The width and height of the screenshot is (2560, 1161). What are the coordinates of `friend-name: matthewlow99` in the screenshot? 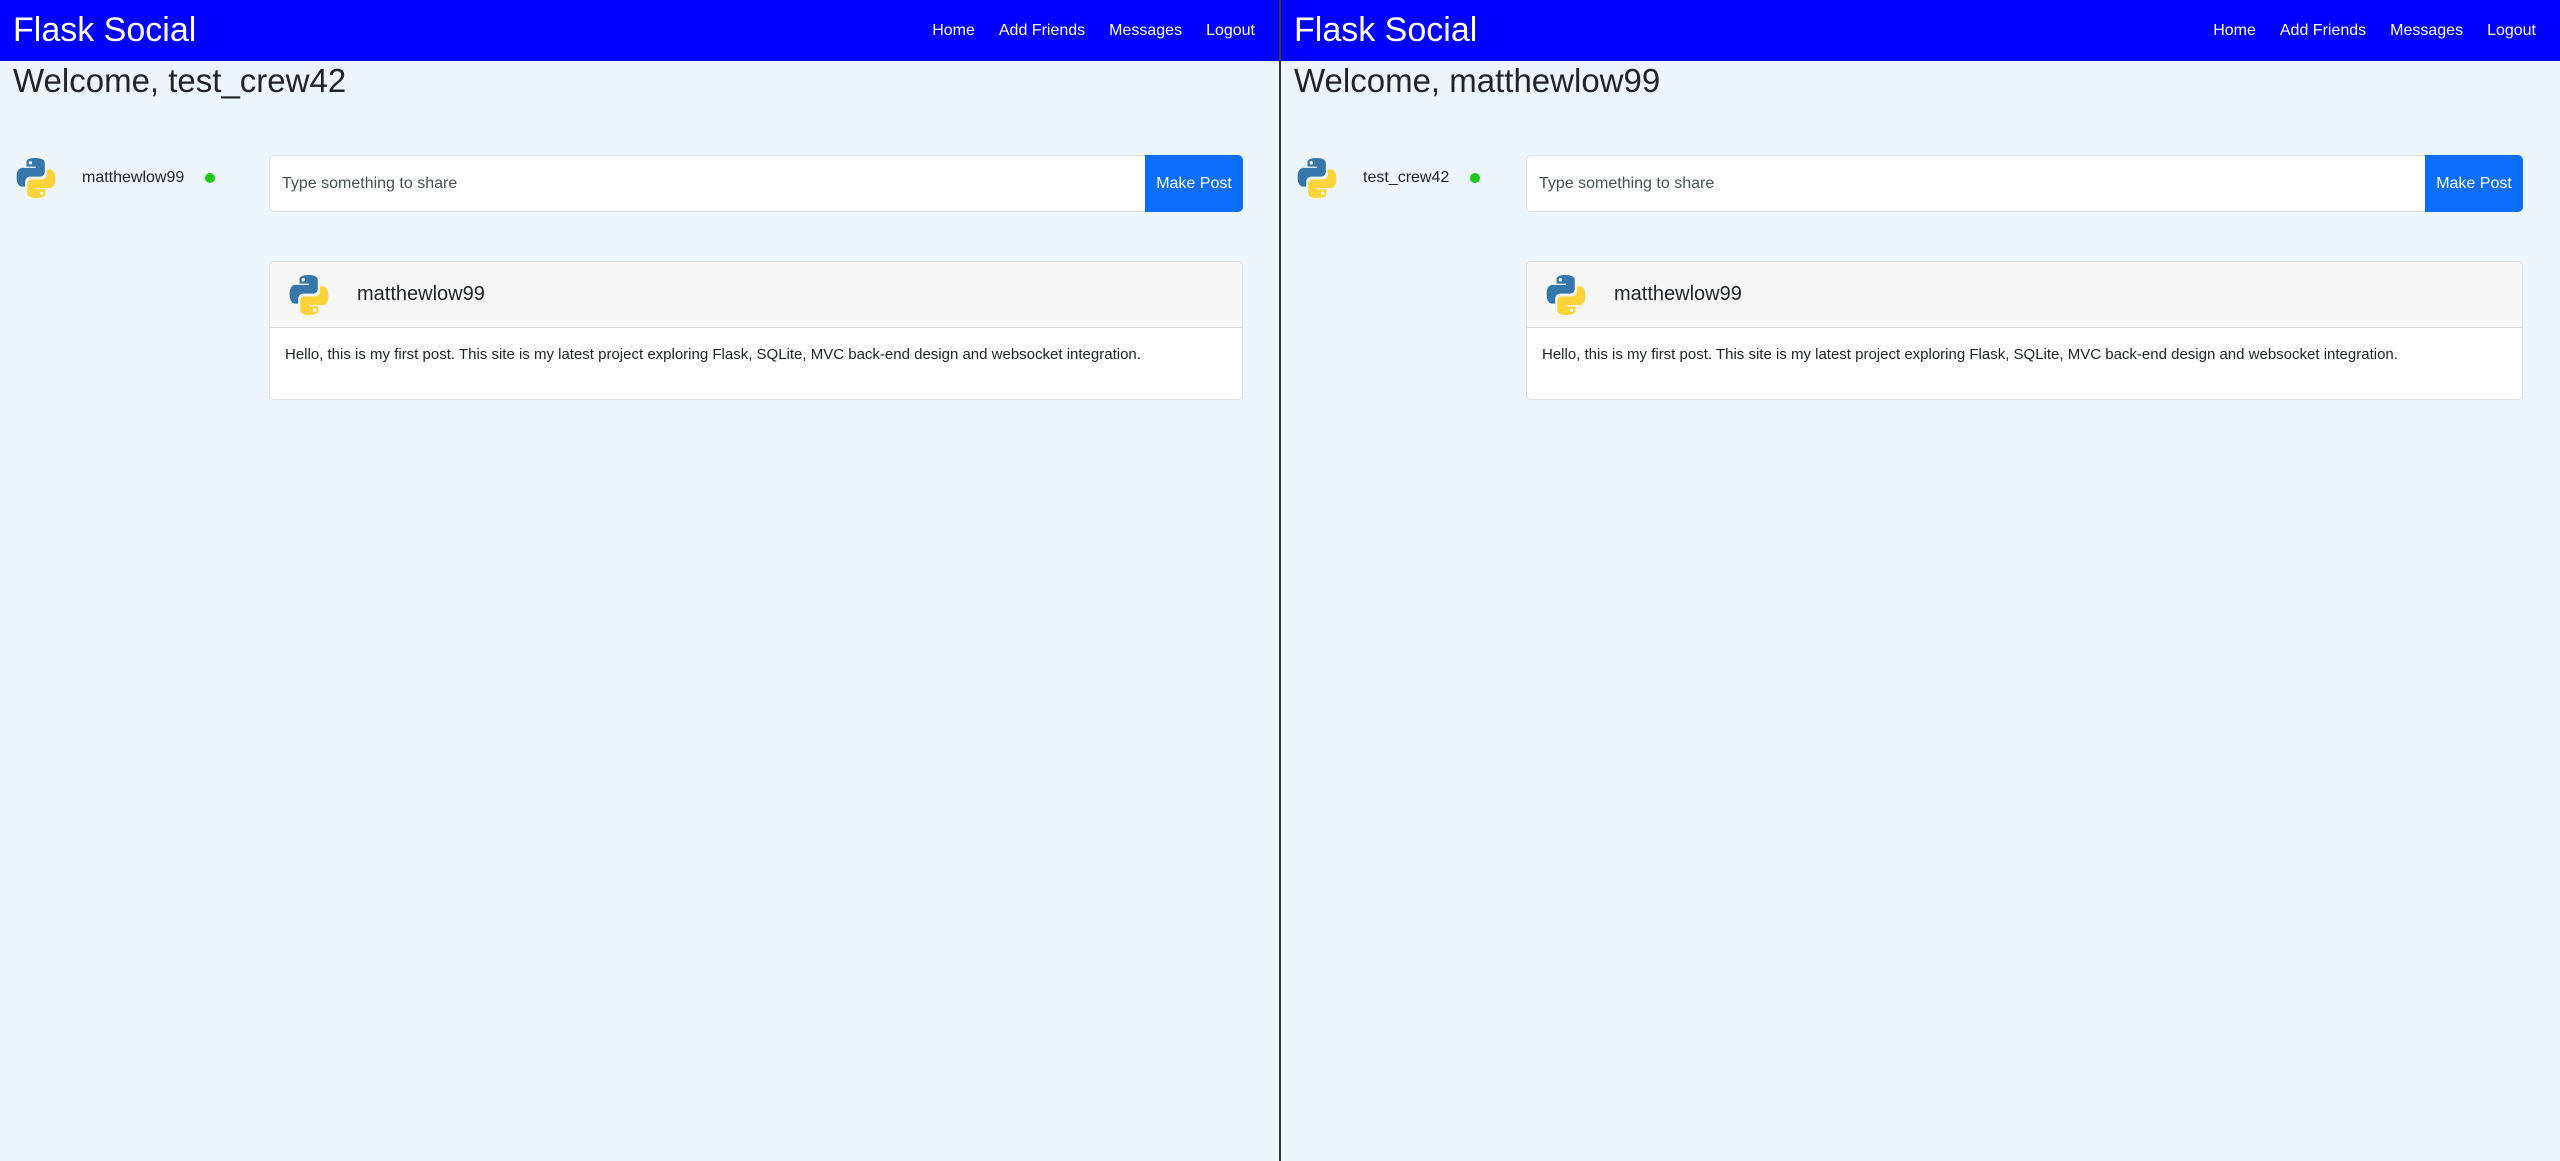 It's located at (133, 177).